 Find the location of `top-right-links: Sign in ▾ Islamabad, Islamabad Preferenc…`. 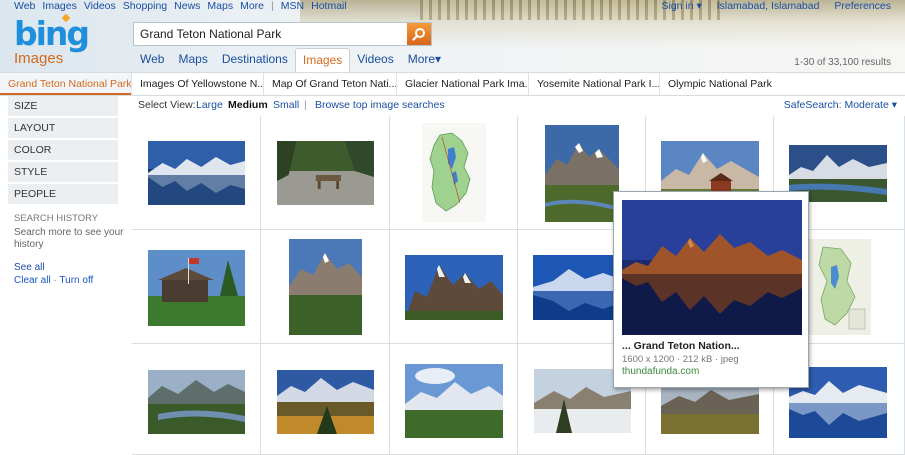

top-right-links: Sign in ▾ Islamabad, Islamabad Preferenc… is located at coordinates (771, 6).